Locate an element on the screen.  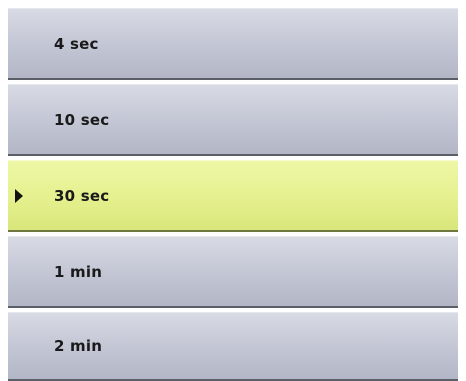
menu-item-label: 2 min is located at coordinates (78, 346).